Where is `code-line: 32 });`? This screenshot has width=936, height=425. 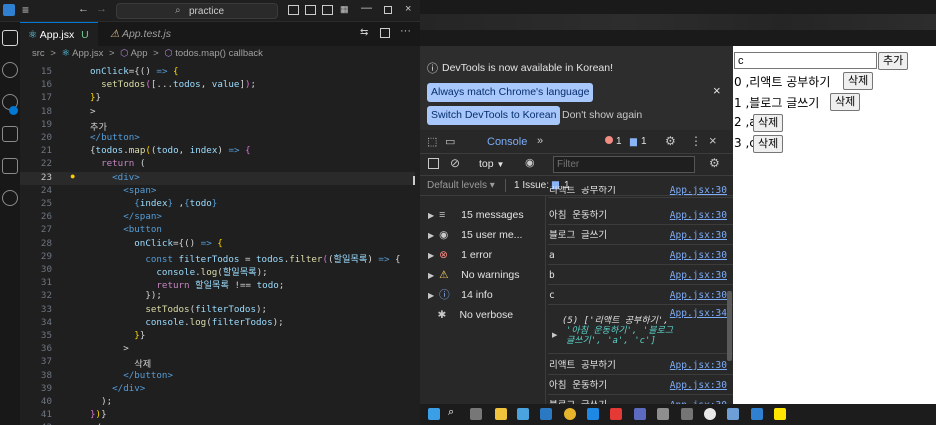
code-line: 32 }); is located at coordinates (217, 296).